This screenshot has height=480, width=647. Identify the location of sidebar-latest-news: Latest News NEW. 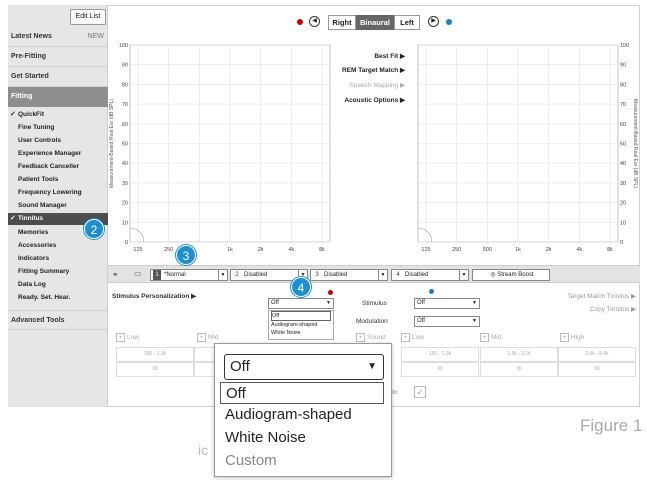
(58, 37).